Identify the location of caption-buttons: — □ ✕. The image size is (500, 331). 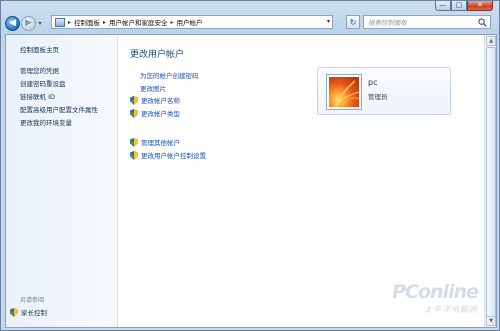
(464, 6).